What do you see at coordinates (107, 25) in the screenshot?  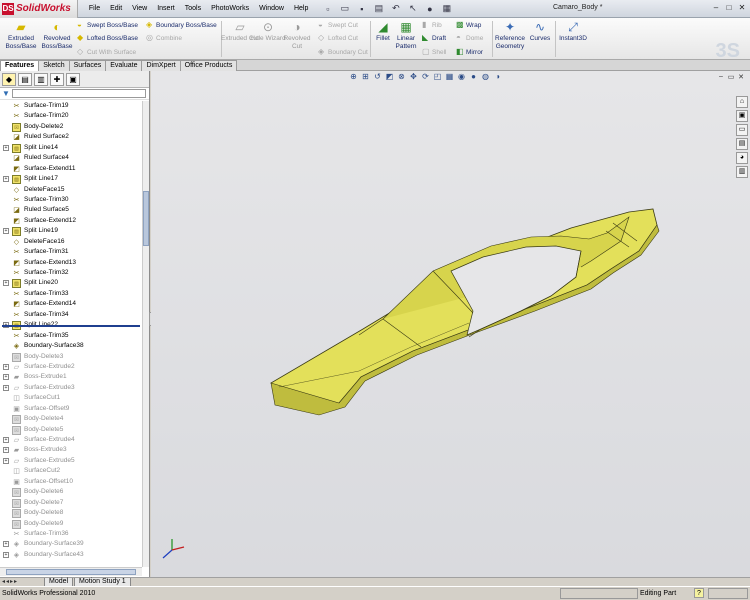 I see `swept-boss-button: ◒ Swept Boss/Base` at bounding box center [107, 25].